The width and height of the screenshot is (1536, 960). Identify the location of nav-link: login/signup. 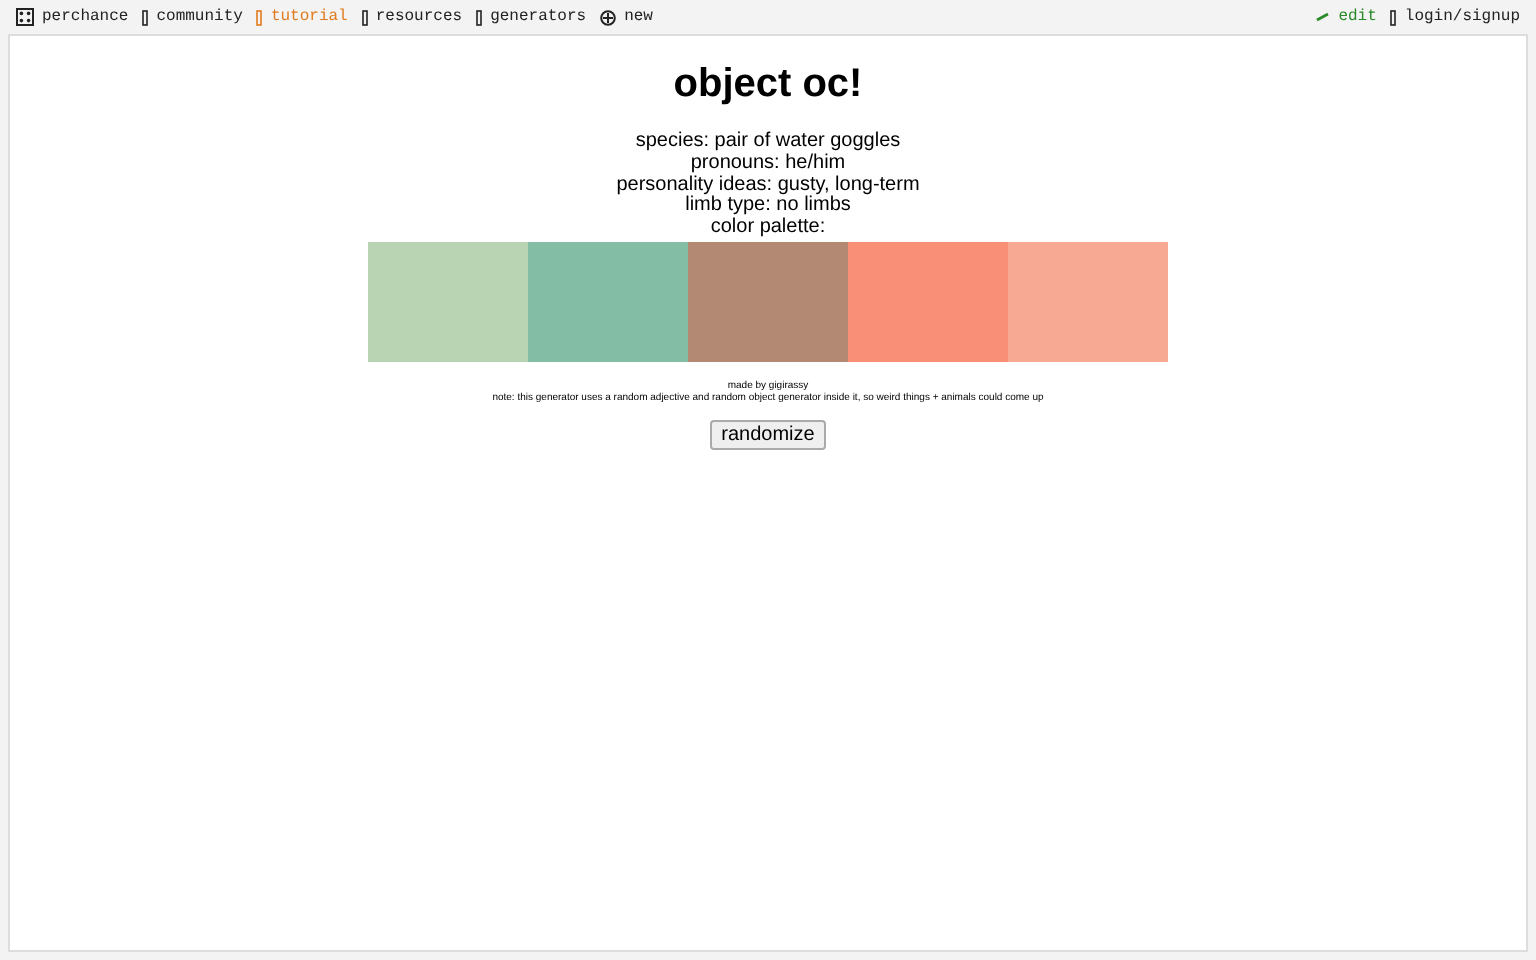
(1455, 17).